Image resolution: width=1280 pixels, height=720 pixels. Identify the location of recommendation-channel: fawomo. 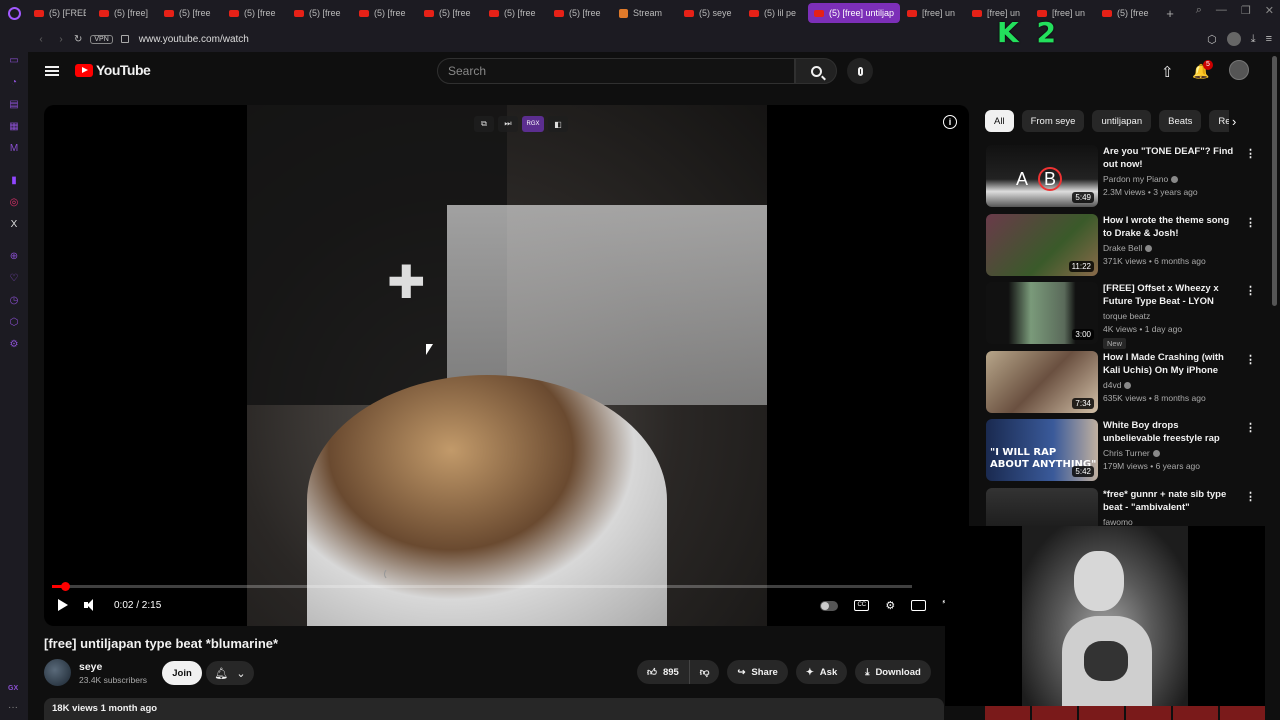
(1118, 522).